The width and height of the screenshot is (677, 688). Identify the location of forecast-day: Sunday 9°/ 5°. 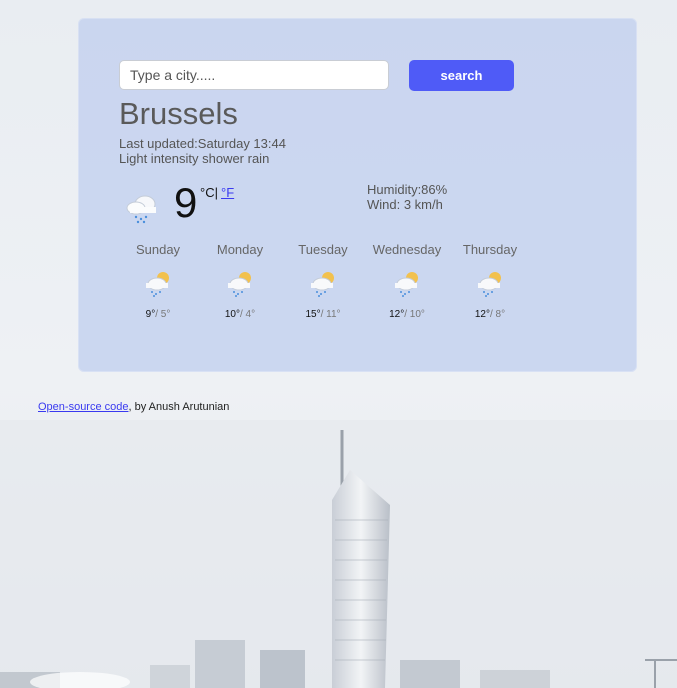
(158, 281).